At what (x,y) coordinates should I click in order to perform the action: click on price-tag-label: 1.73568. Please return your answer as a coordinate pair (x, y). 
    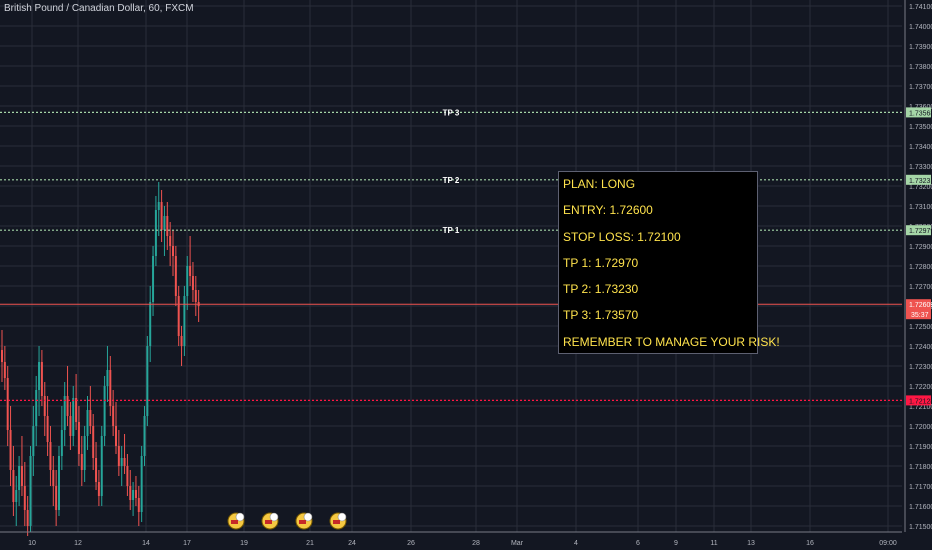
    Looking at the image, I should click on (920, 113).